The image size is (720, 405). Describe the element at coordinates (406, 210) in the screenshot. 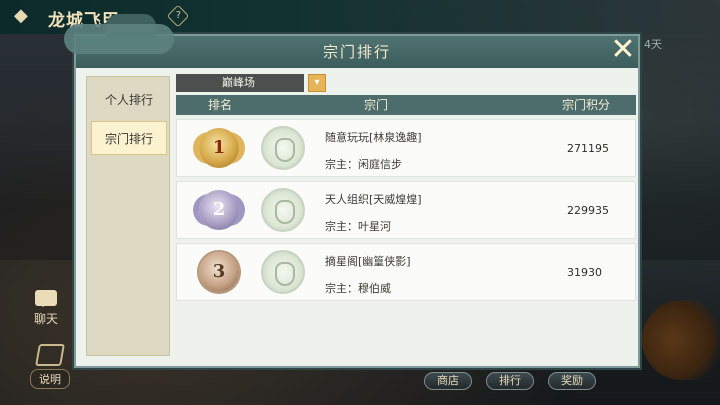

I see `table-row: 2 天人组织[天威煌煌] 宗主：叶星河 229935` at that location.